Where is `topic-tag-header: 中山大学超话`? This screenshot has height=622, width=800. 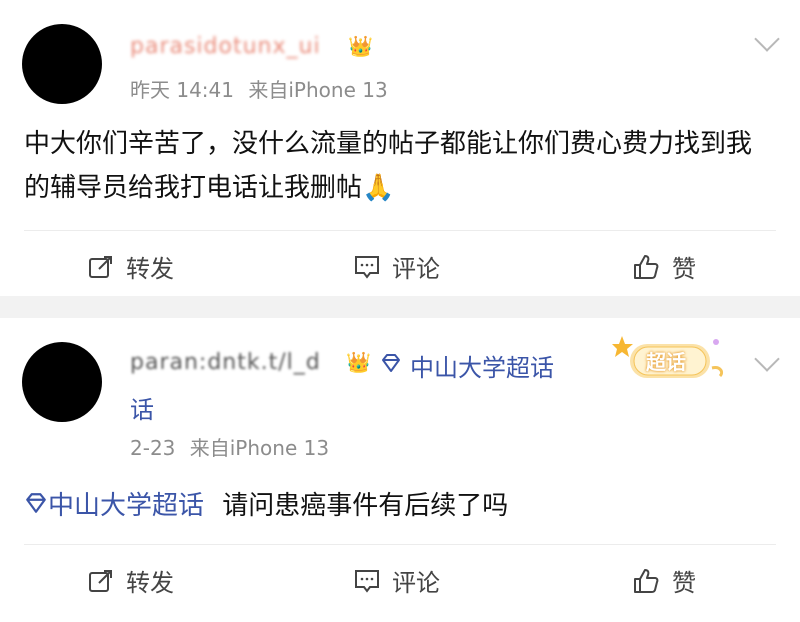
topic-tag-header: 中山大学超话 is located at coordinates (482, 365).